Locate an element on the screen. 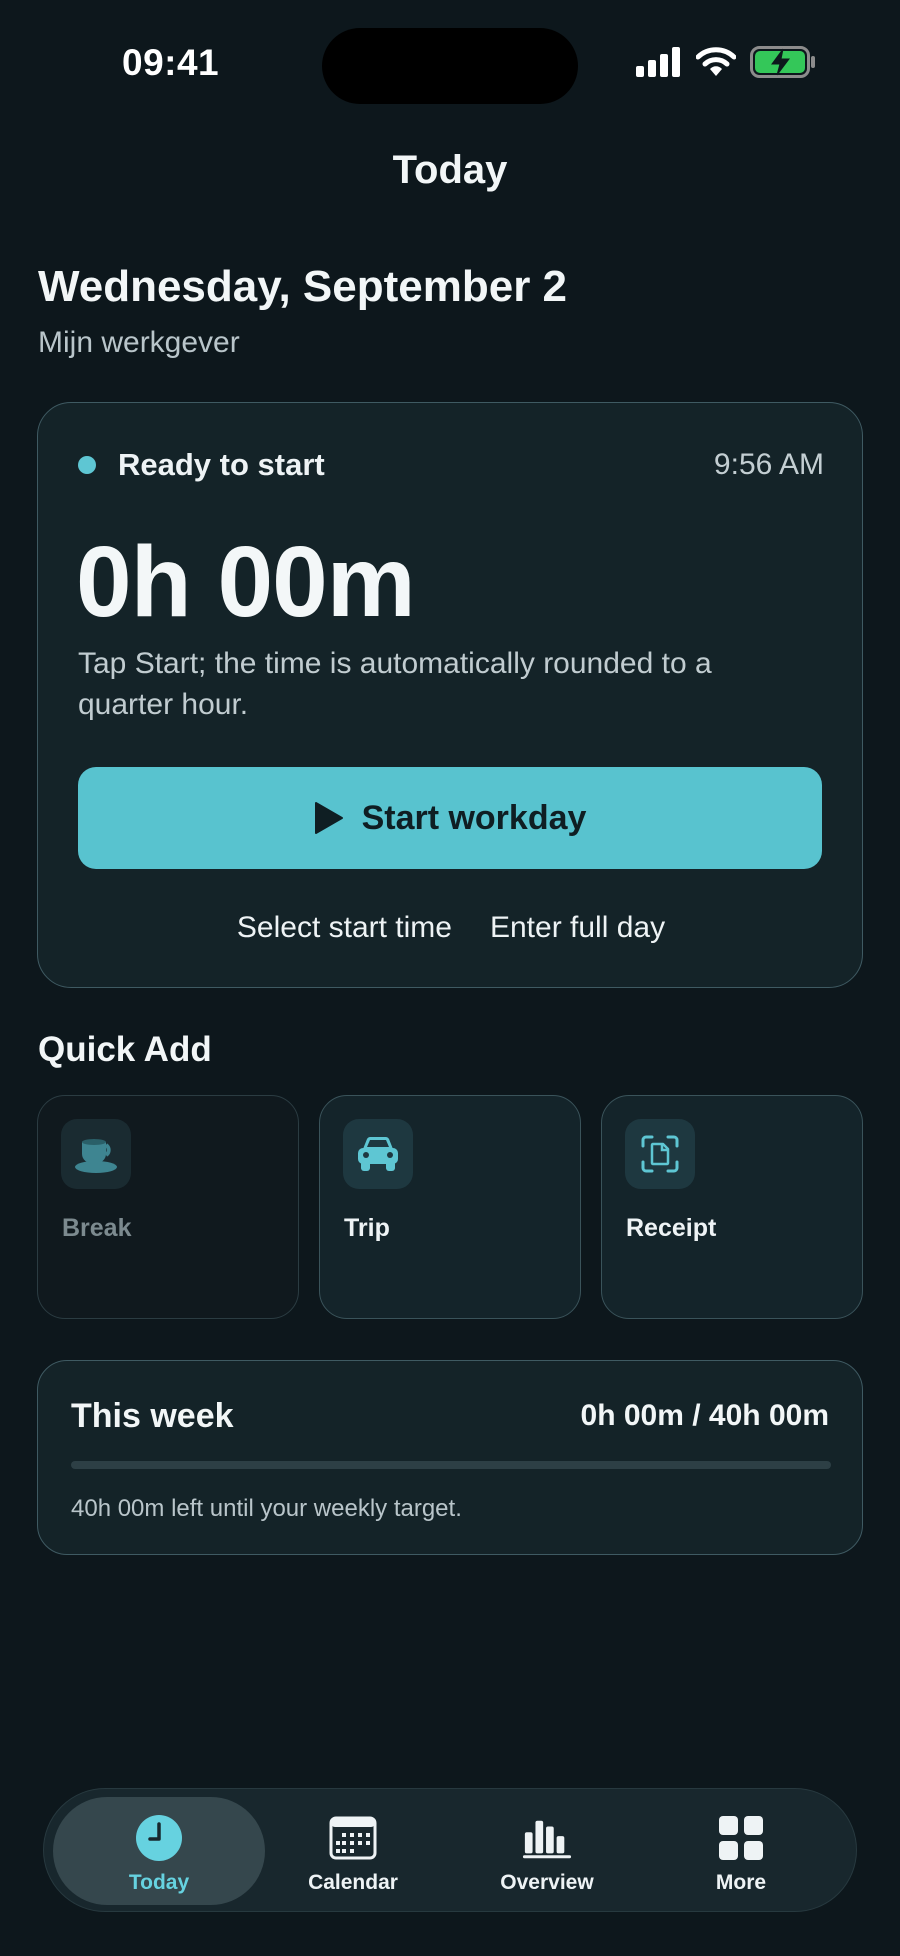 The height and width of the screenshot is (1956, 900). select-start-time-link: Select start time is located at coordinates (344, 928).